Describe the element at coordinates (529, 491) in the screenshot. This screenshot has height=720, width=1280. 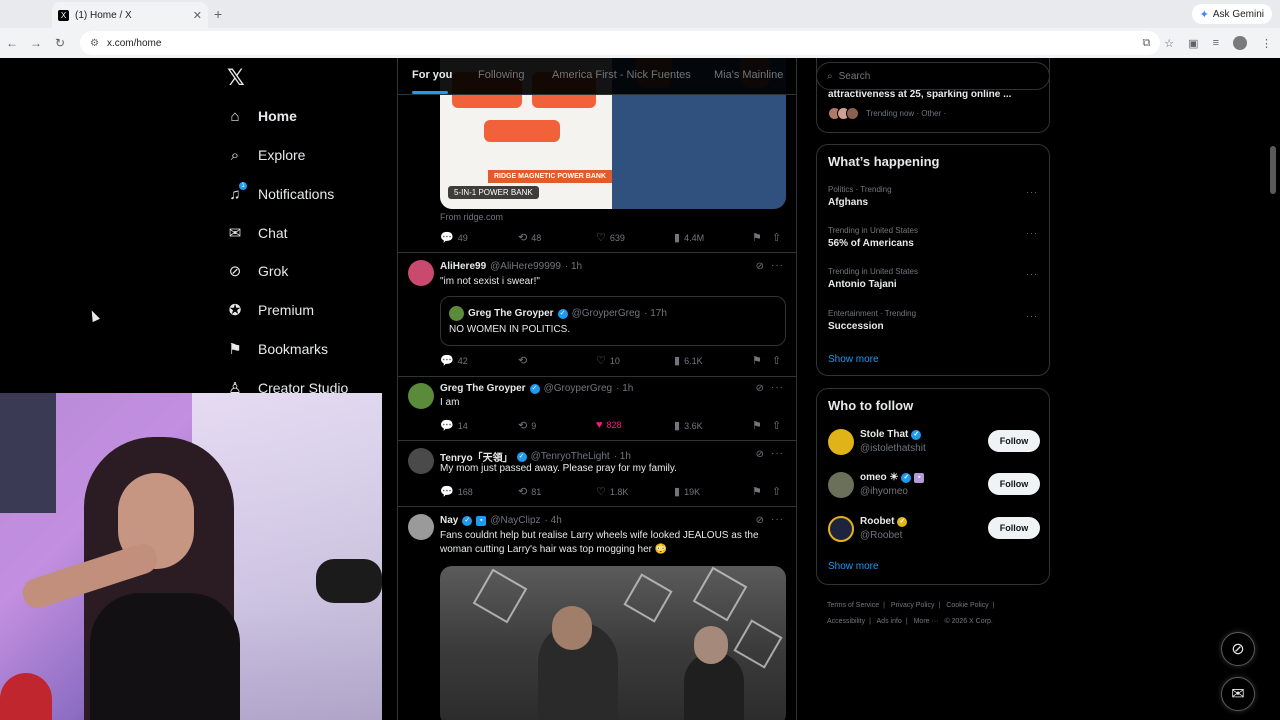
I see `repost-button: ⟲ 81` at that location.